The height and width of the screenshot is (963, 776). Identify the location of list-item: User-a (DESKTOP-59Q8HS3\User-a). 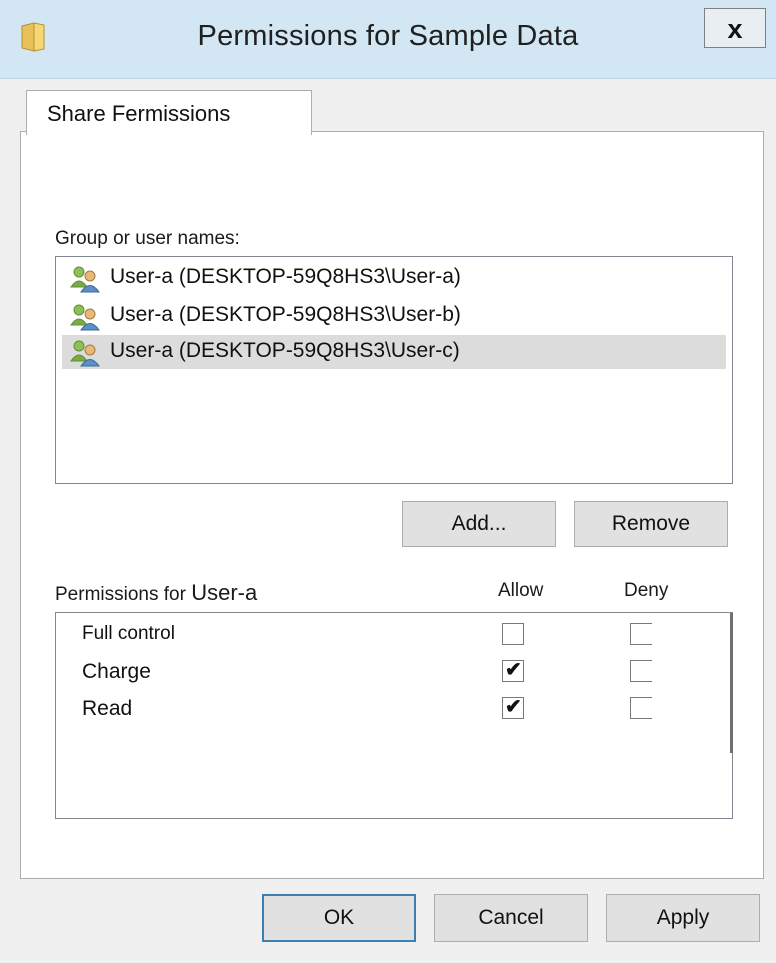
(394, 278).